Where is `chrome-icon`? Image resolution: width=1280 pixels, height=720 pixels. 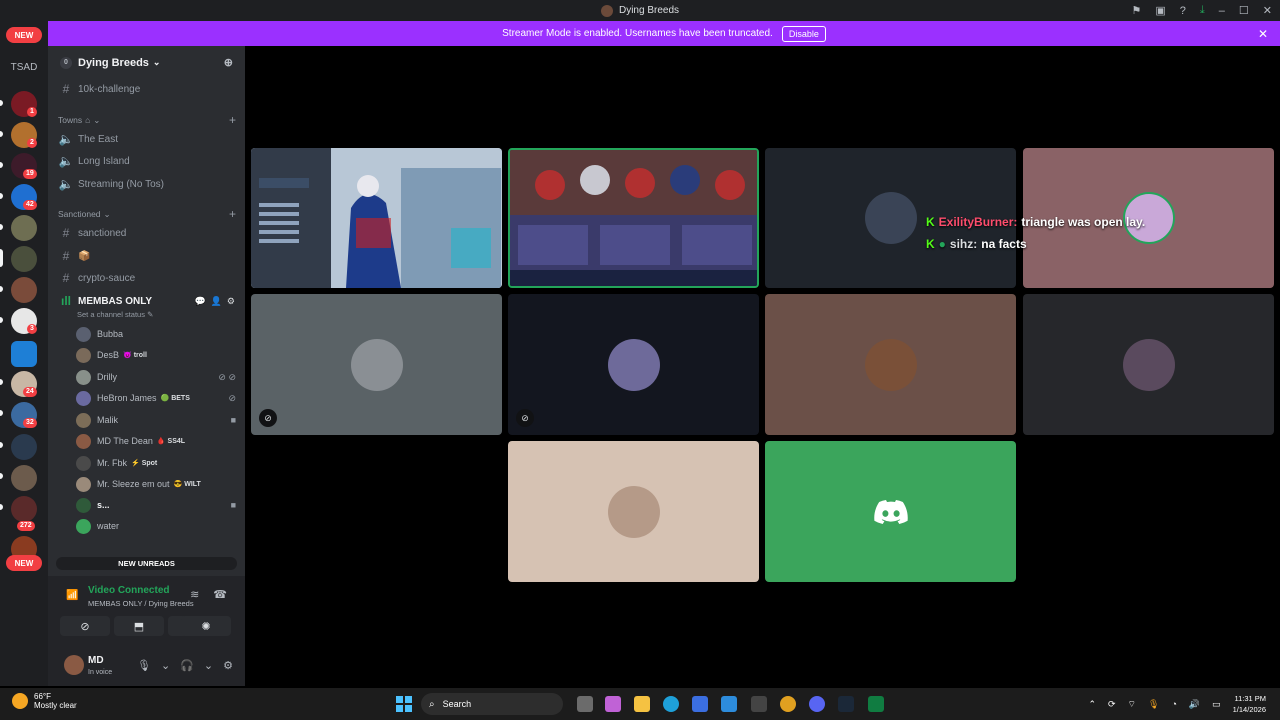 chrome-icon is located at coordinates (788, 704).